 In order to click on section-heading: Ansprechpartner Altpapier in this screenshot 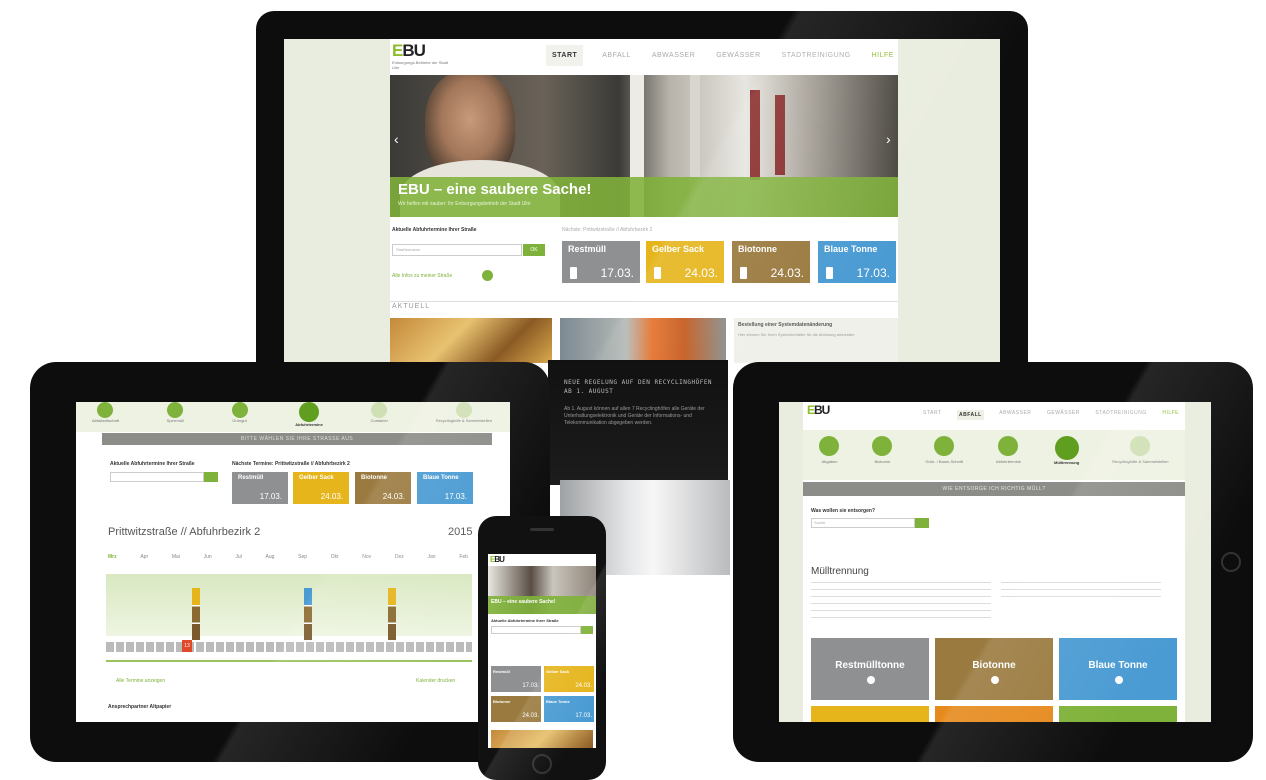, I will do `click(140, 707)`.